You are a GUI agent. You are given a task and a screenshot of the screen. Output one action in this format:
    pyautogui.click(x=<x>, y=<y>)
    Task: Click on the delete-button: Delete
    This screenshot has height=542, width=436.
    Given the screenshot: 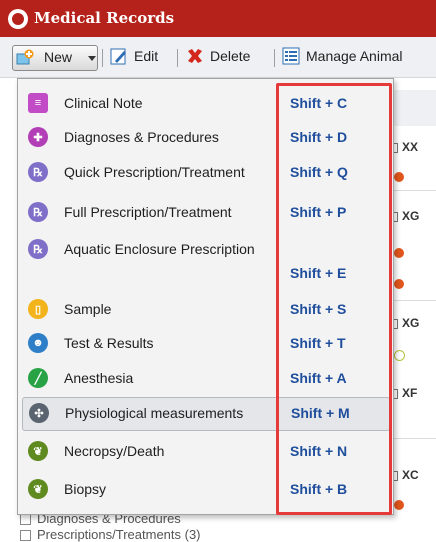 What is the action you would take?
    pyautogui.click(x=228, y=56)
    